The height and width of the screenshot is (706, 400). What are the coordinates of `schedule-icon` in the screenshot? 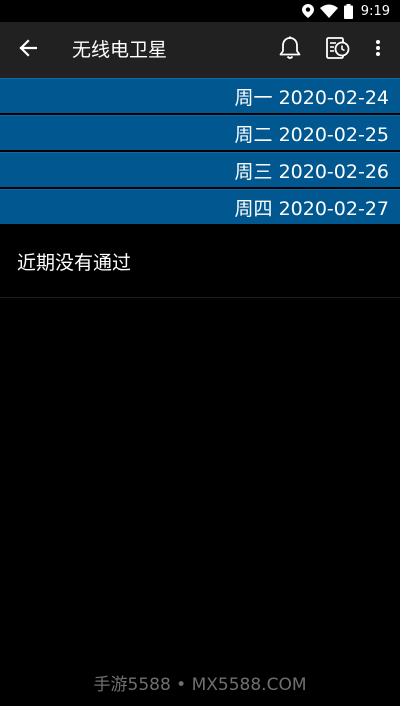 It's located at (337, 50).